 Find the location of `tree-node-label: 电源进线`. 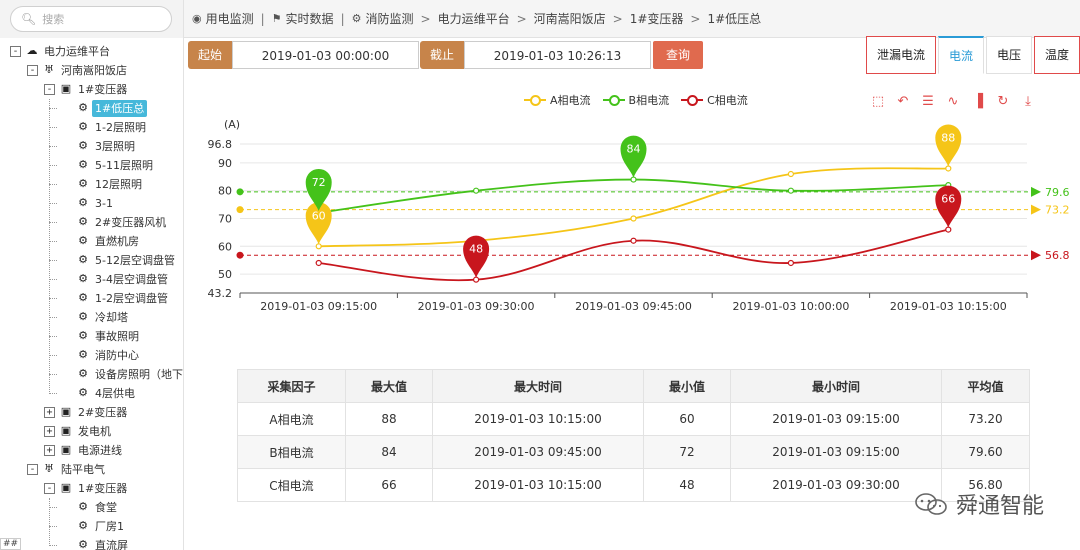

tree-node-label: 电源进线 is located at coordinates (100, 450).